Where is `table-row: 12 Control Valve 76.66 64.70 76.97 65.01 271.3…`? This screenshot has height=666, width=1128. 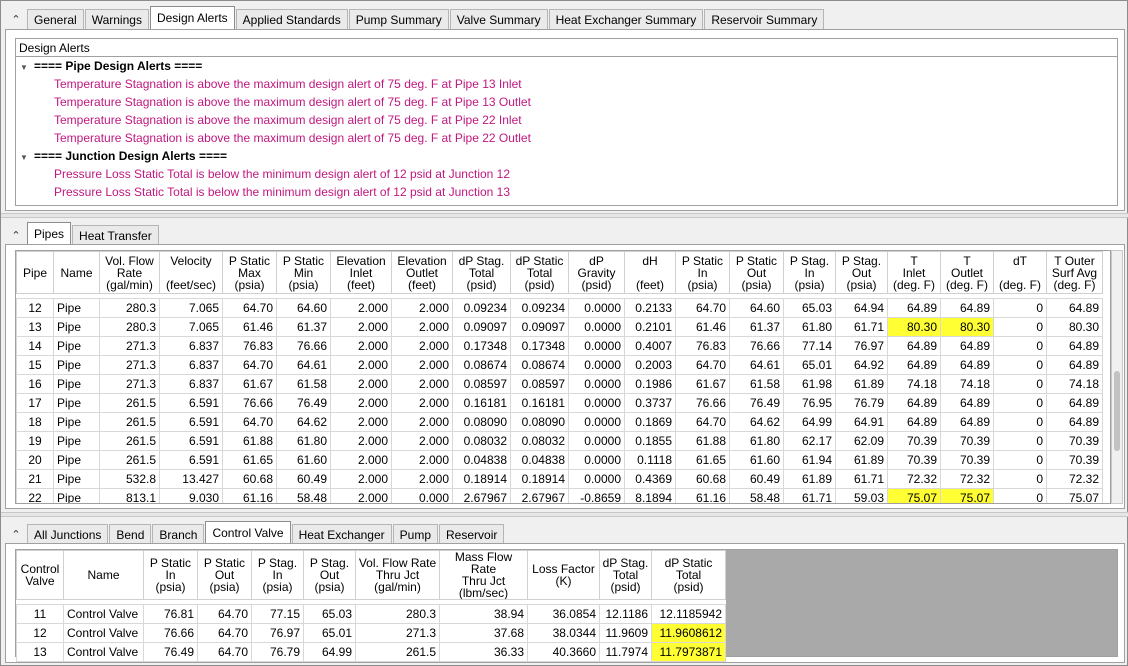
table-row: 12 Control Valve 76.66 64.70 76.97 65.01 271.3… is located at coordinates (371, 633).